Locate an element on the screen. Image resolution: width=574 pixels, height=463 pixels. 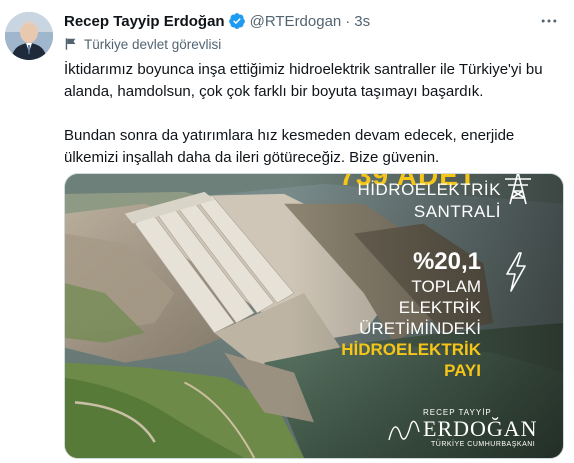
share-line-1: TOPLAM is located at coordinates (446, 286).